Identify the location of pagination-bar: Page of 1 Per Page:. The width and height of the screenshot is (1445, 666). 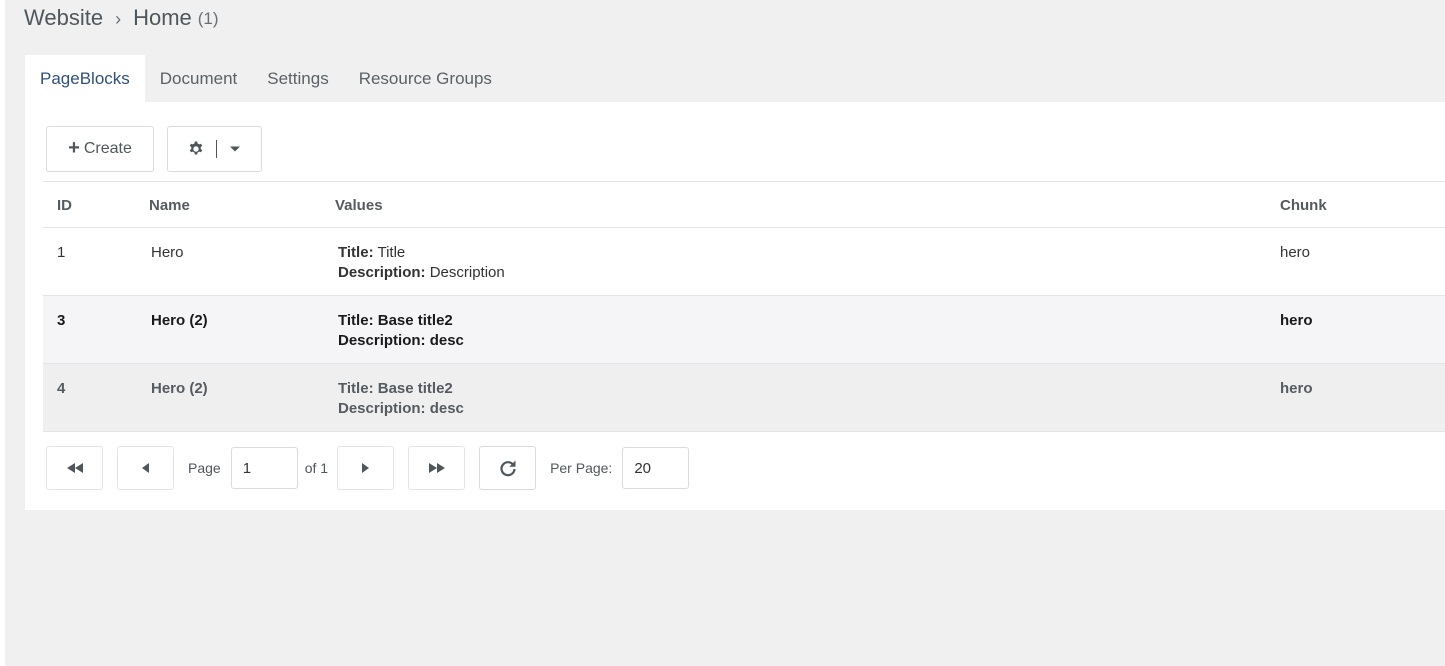
(368, 468).